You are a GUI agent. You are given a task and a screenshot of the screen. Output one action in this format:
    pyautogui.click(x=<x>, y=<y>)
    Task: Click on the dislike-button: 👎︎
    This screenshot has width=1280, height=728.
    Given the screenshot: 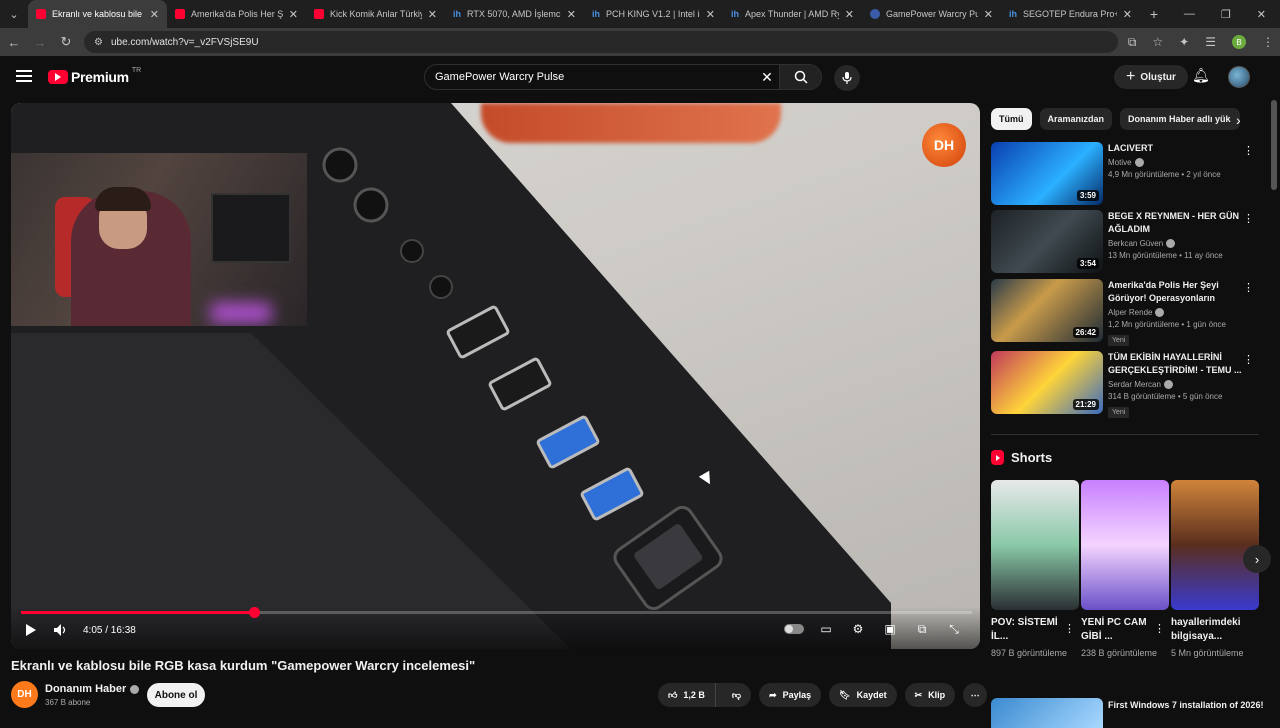 What is the action you would take?
    pyautogui.click(x=736, y=695)
    